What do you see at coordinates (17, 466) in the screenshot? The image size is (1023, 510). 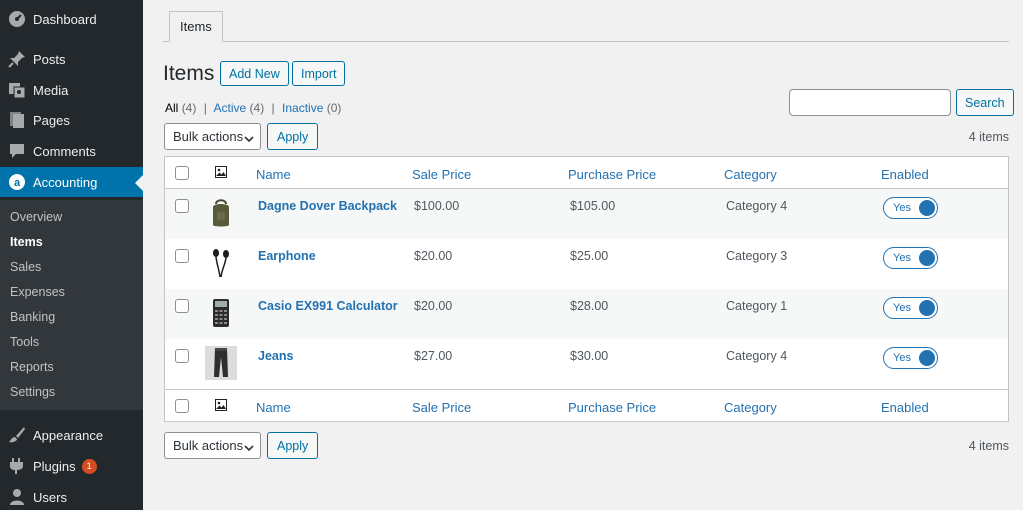 I see `plugin-icon` at bounding box center [17, 466].